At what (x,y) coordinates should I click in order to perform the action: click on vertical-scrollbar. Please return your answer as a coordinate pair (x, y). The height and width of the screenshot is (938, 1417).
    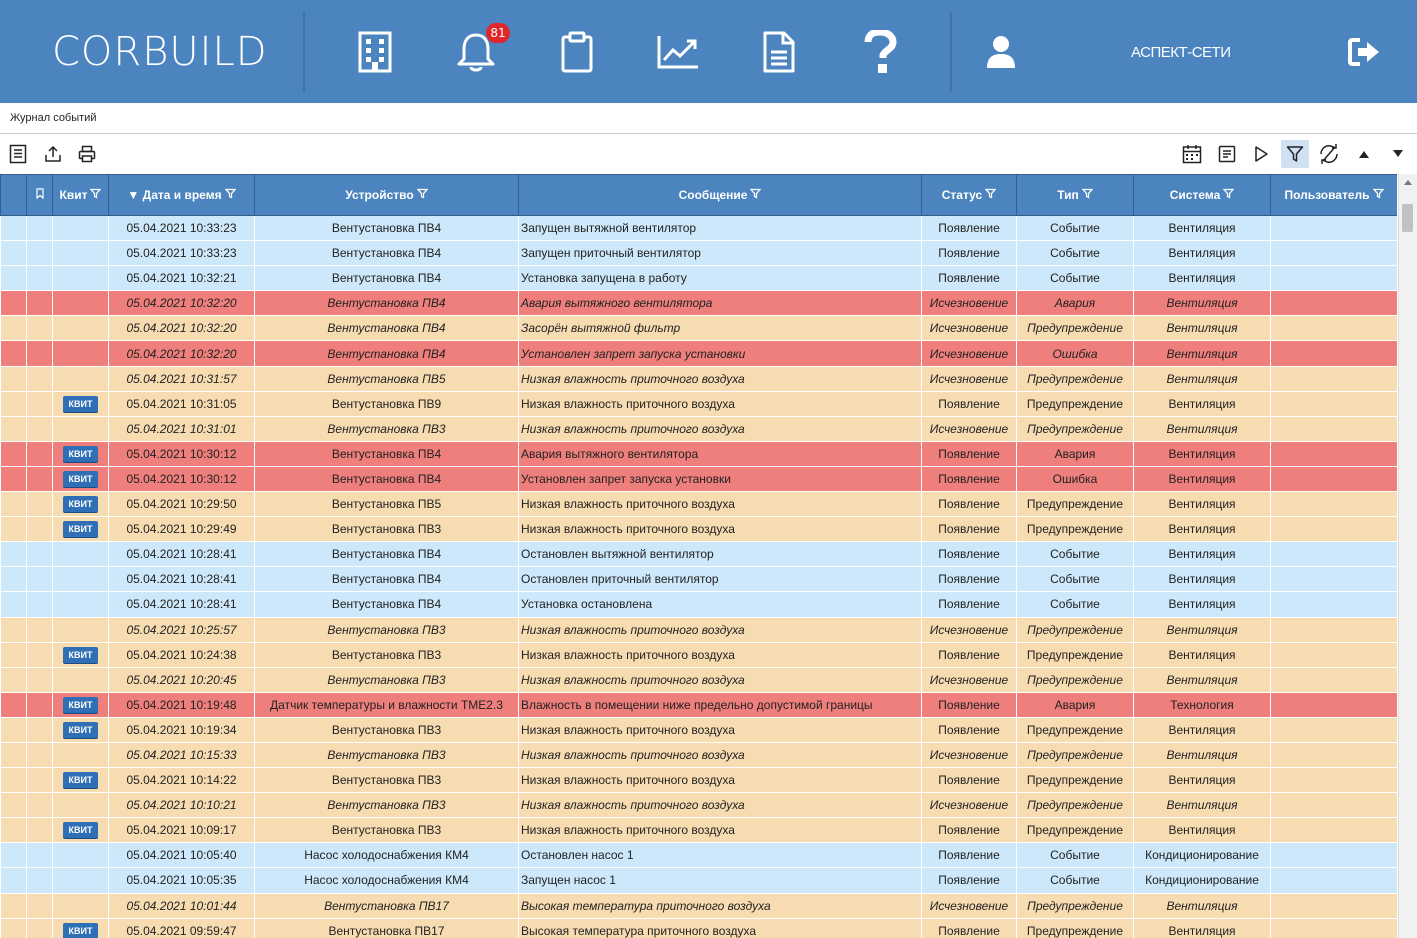
    Looking at the image, I should click on (1407, 556).